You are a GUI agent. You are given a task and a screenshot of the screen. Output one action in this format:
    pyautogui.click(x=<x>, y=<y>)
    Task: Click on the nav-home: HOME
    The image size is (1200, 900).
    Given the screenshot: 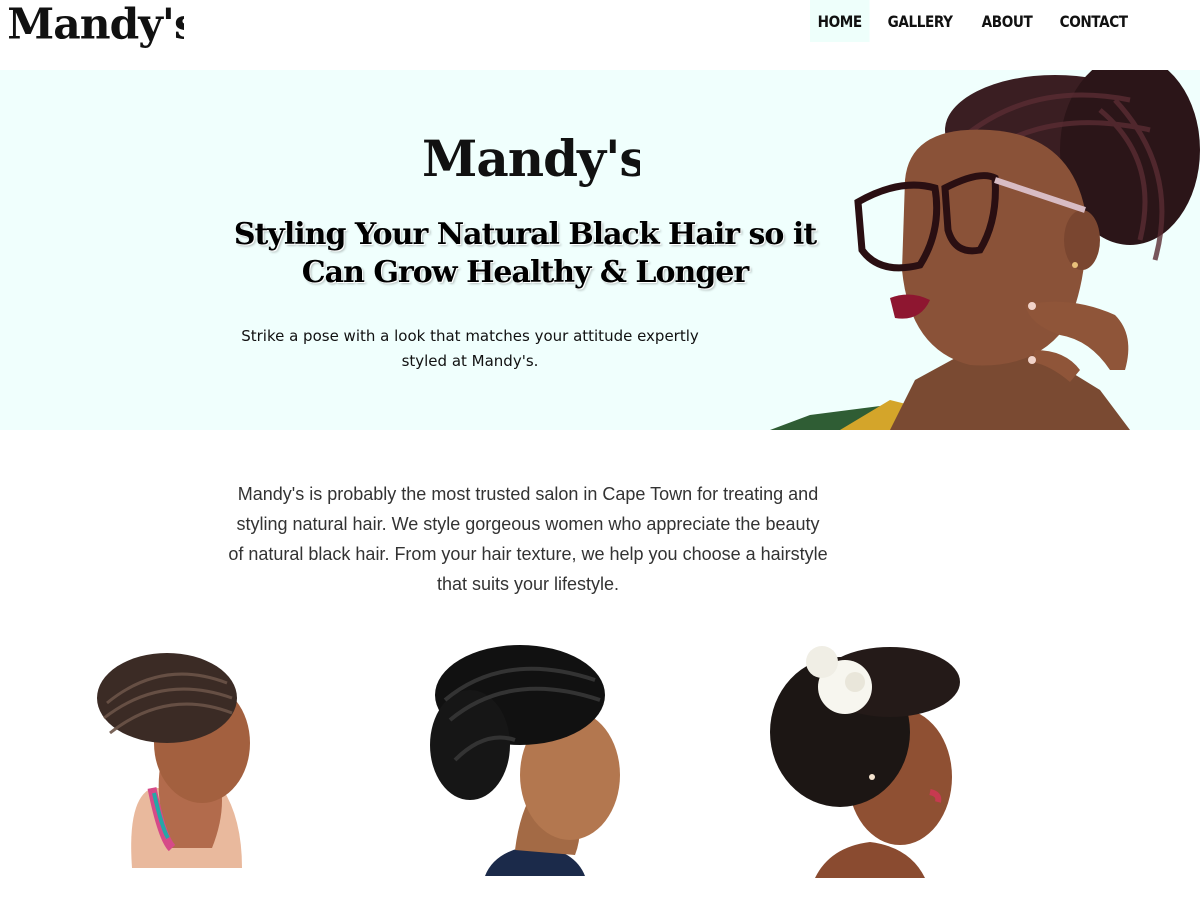 What is the action you would take?
    pyautogui.click(x=840, y=21)
    